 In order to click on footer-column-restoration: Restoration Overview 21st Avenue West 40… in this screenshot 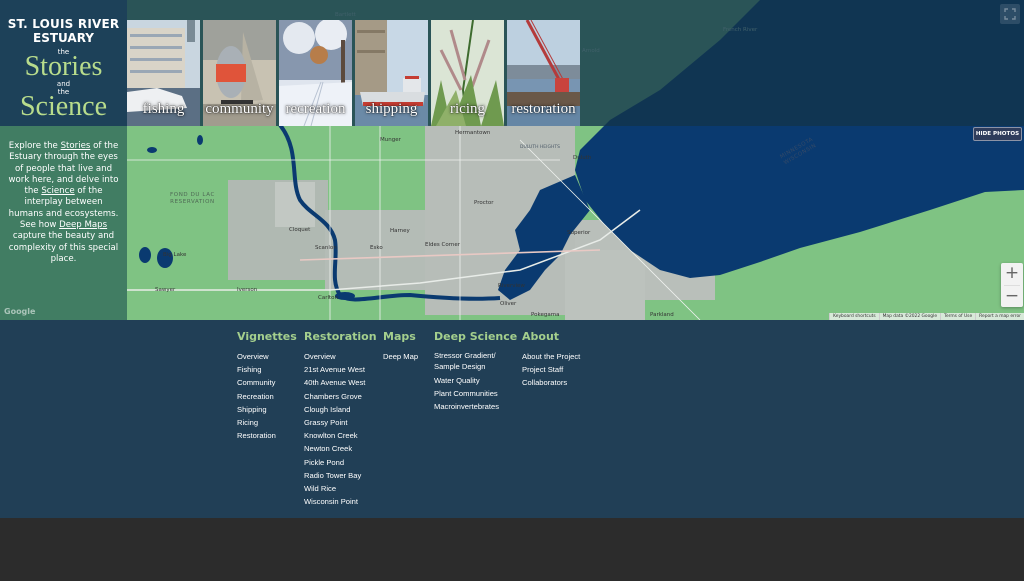, I will do `click(343, 419)`.